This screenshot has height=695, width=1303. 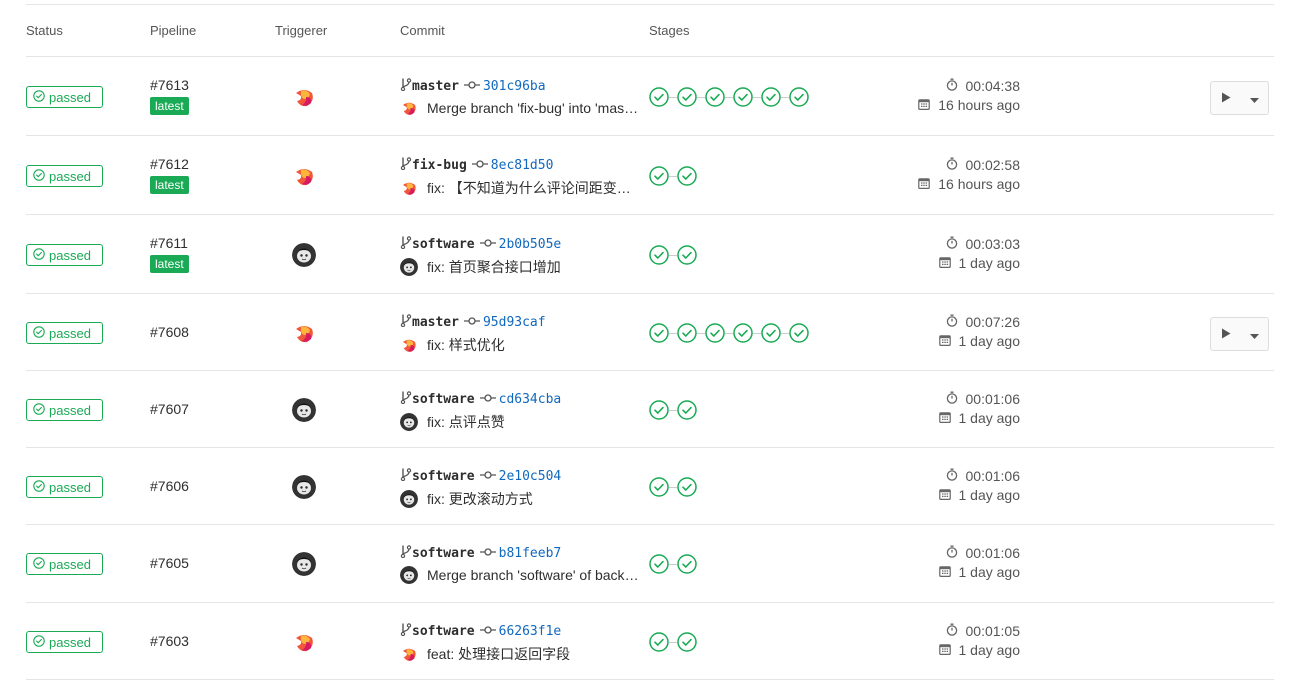 I want to click on calendar-icon, so click(x=948, y=418).